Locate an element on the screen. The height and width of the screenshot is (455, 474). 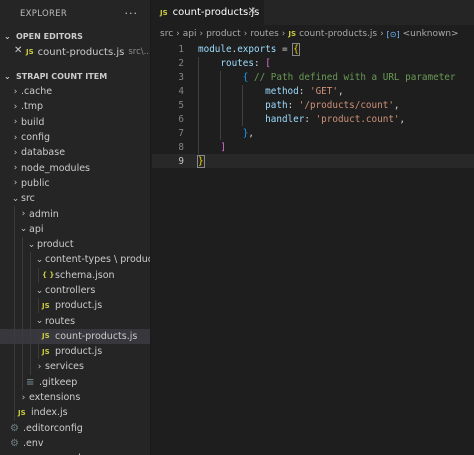
tree-item-label: index.js is located at coordinates (49, 413).